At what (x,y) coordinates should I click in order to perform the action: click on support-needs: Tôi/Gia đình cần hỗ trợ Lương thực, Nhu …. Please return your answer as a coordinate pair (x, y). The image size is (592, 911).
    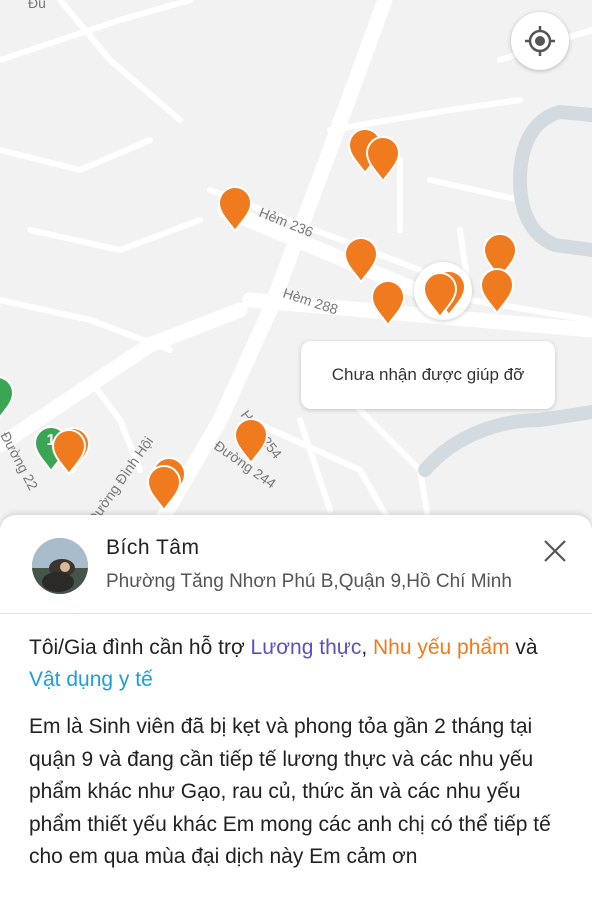
    Looking at the image, I should click on (299, 664).